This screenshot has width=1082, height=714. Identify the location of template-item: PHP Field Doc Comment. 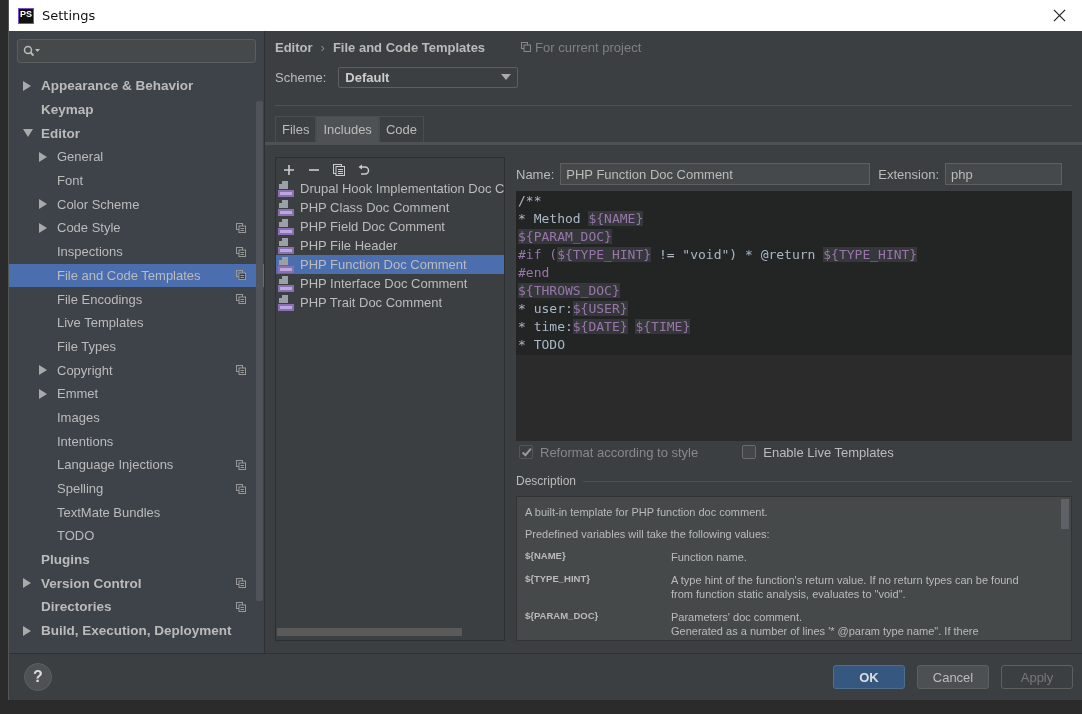
(390, 226).